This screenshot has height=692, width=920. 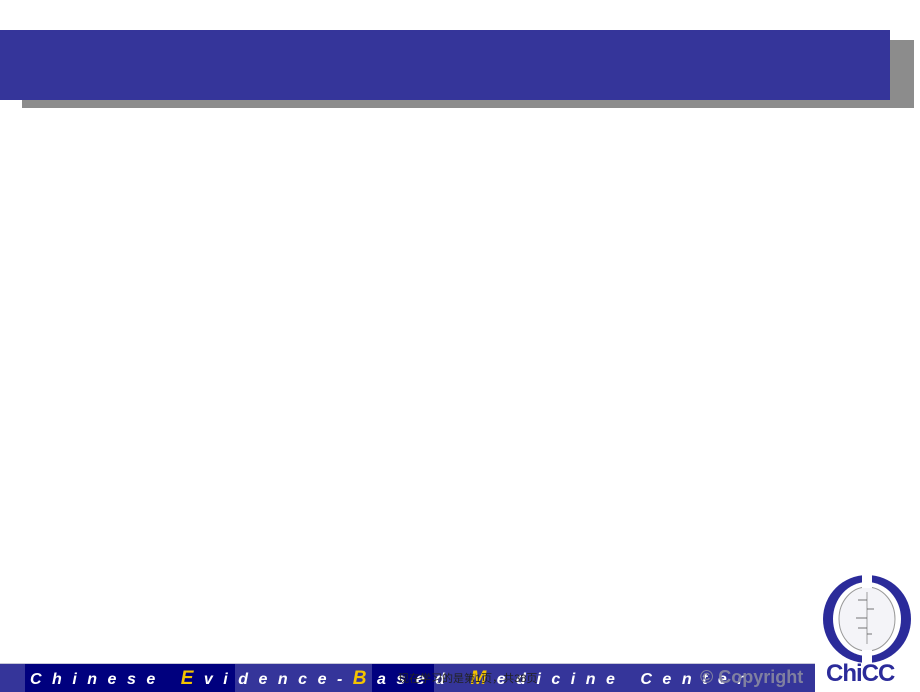 What do you see at coordinates (445, 65) in the screenshot?
I see `title-banner` at bounding box center [445, 65].